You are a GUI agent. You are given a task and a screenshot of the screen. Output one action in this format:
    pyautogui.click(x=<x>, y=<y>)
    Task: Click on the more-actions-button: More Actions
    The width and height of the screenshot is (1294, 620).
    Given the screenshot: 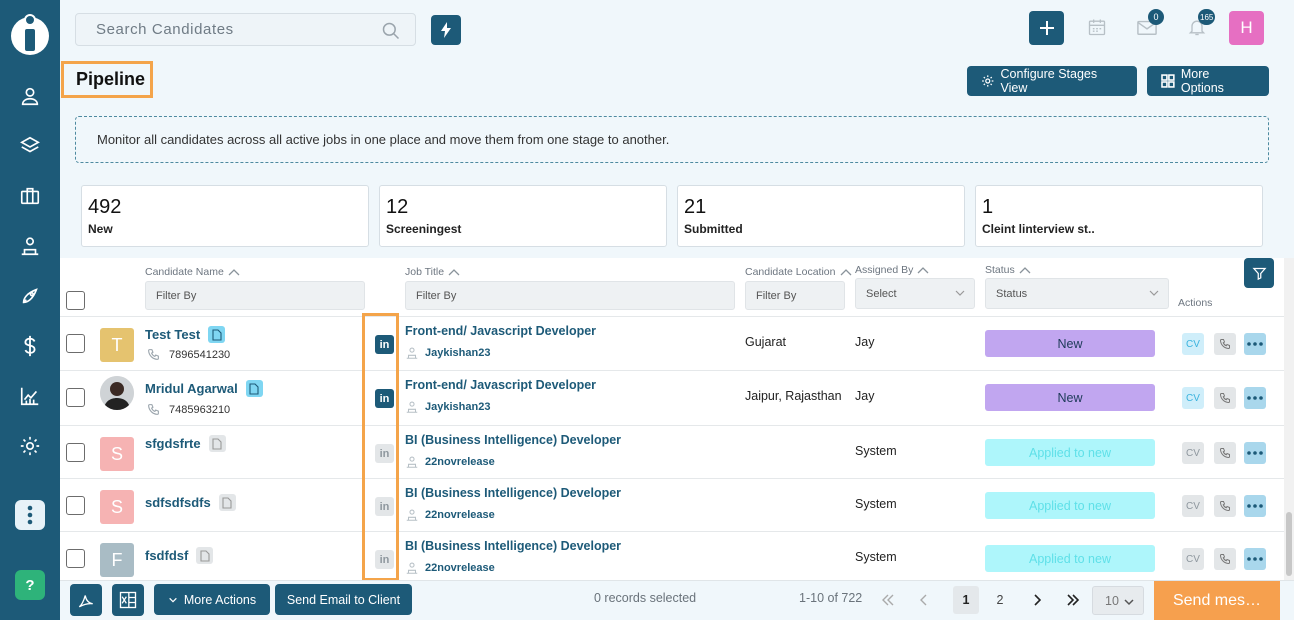 What is the action you would take?
    pyautogui.click(x=212, y=599)
    